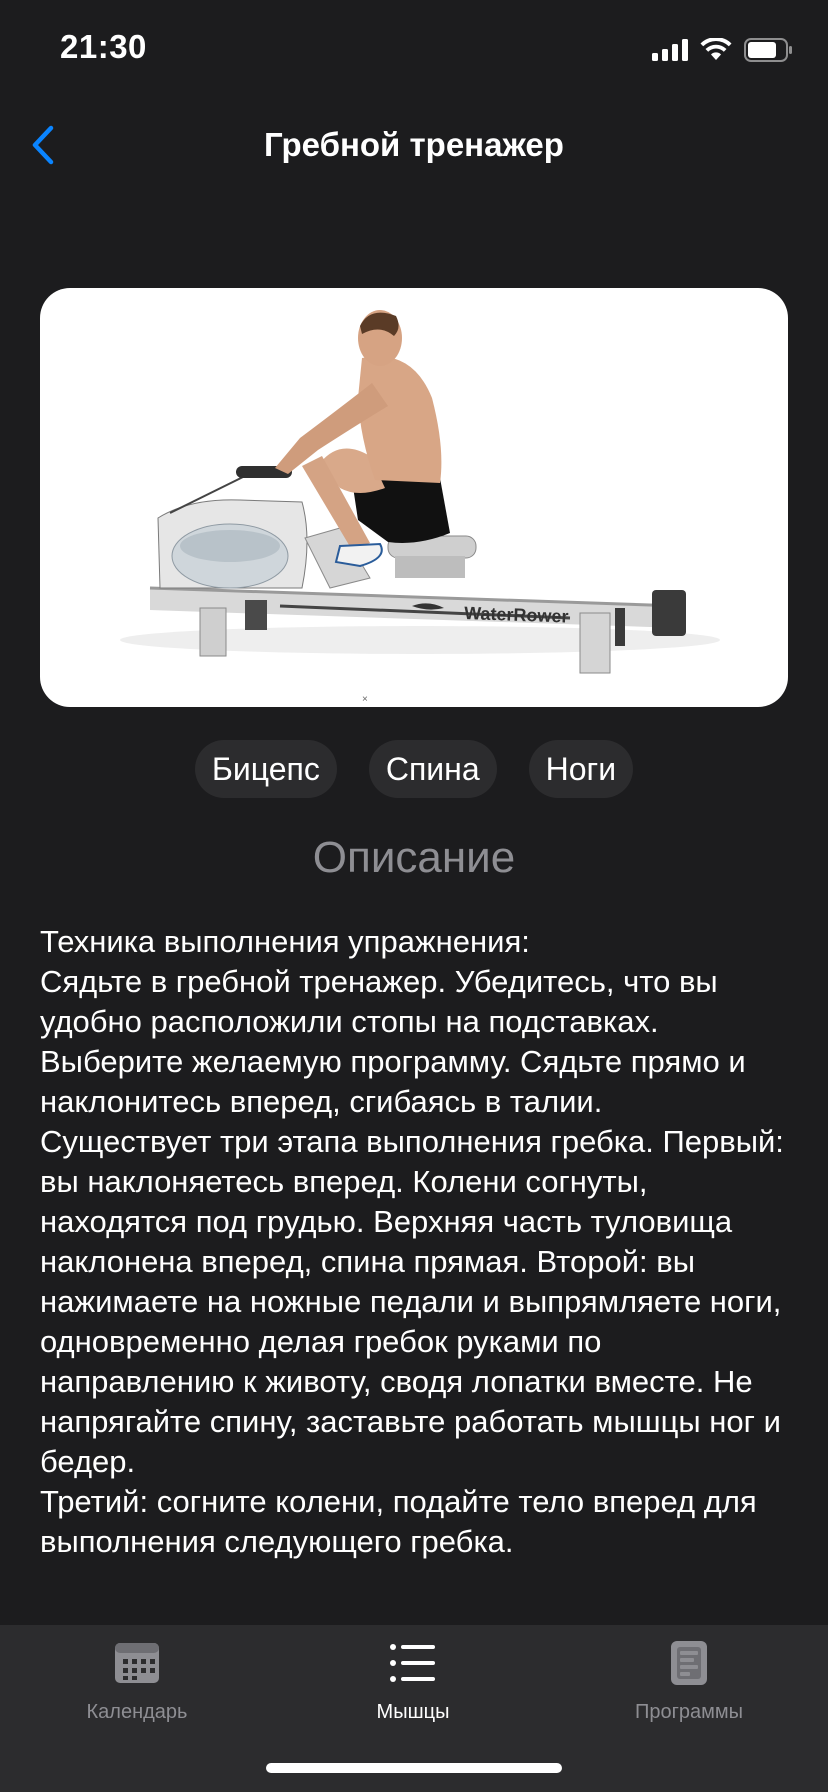  Describe the element at coordinates (412, 1663) in the screenshot. I see `list-icon` at that location.